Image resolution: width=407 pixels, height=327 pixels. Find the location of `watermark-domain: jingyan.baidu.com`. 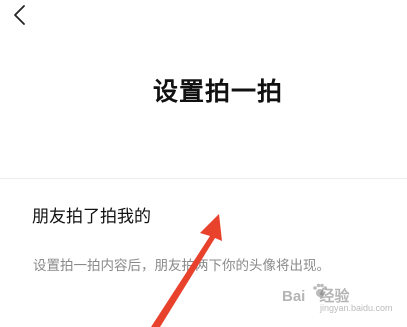

watermark-domain: jingyan.baidu.com is located at coordinates (356, 308).